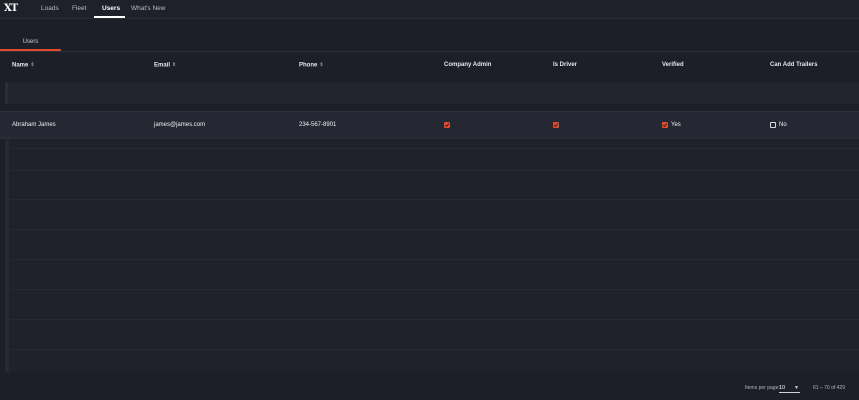 The height and width of the screenshot is (400, 859). Describe the element at coordinates (782, 388) in the screenshot. I see `page-size-value: 10` at that location.